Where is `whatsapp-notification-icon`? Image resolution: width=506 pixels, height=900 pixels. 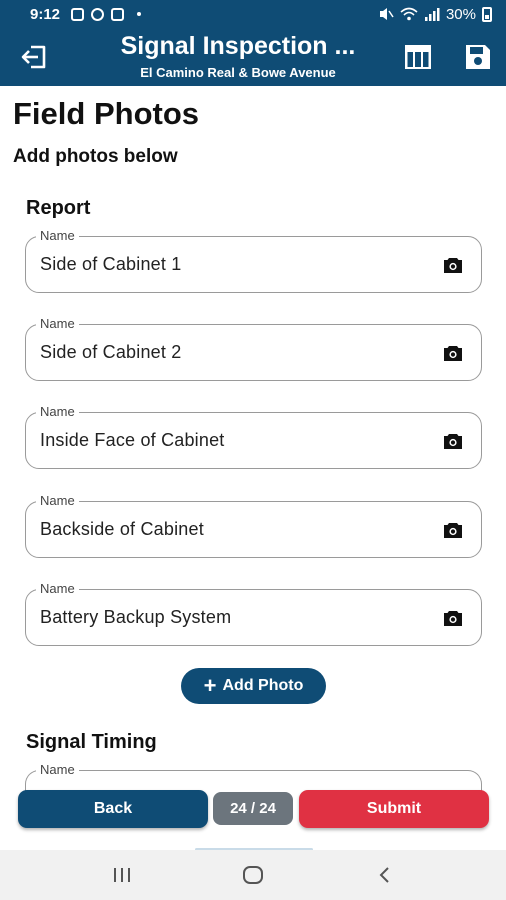
whatsapp-notification-icon is located at coordinates (98, 14).